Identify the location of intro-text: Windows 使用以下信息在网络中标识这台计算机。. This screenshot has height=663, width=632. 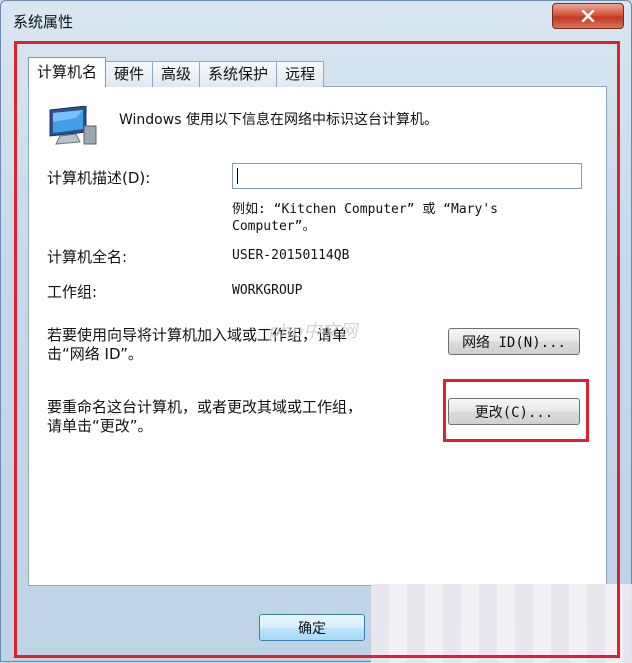
(278, 120).